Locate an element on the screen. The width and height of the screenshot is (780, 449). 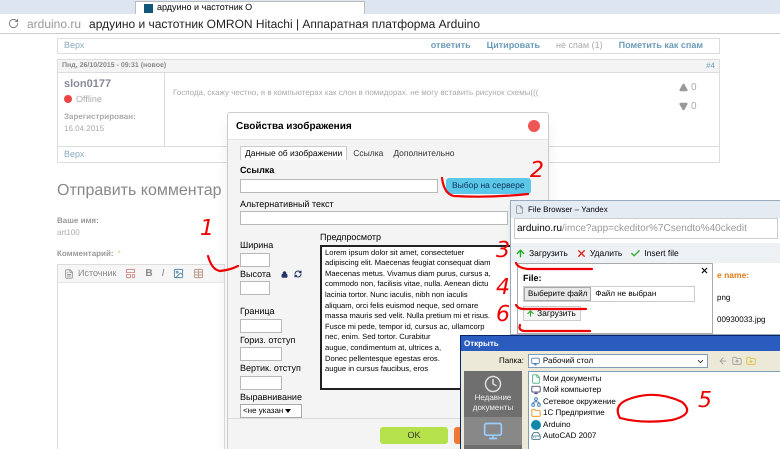
ok-button: OK is located at coordinates (414, 435).